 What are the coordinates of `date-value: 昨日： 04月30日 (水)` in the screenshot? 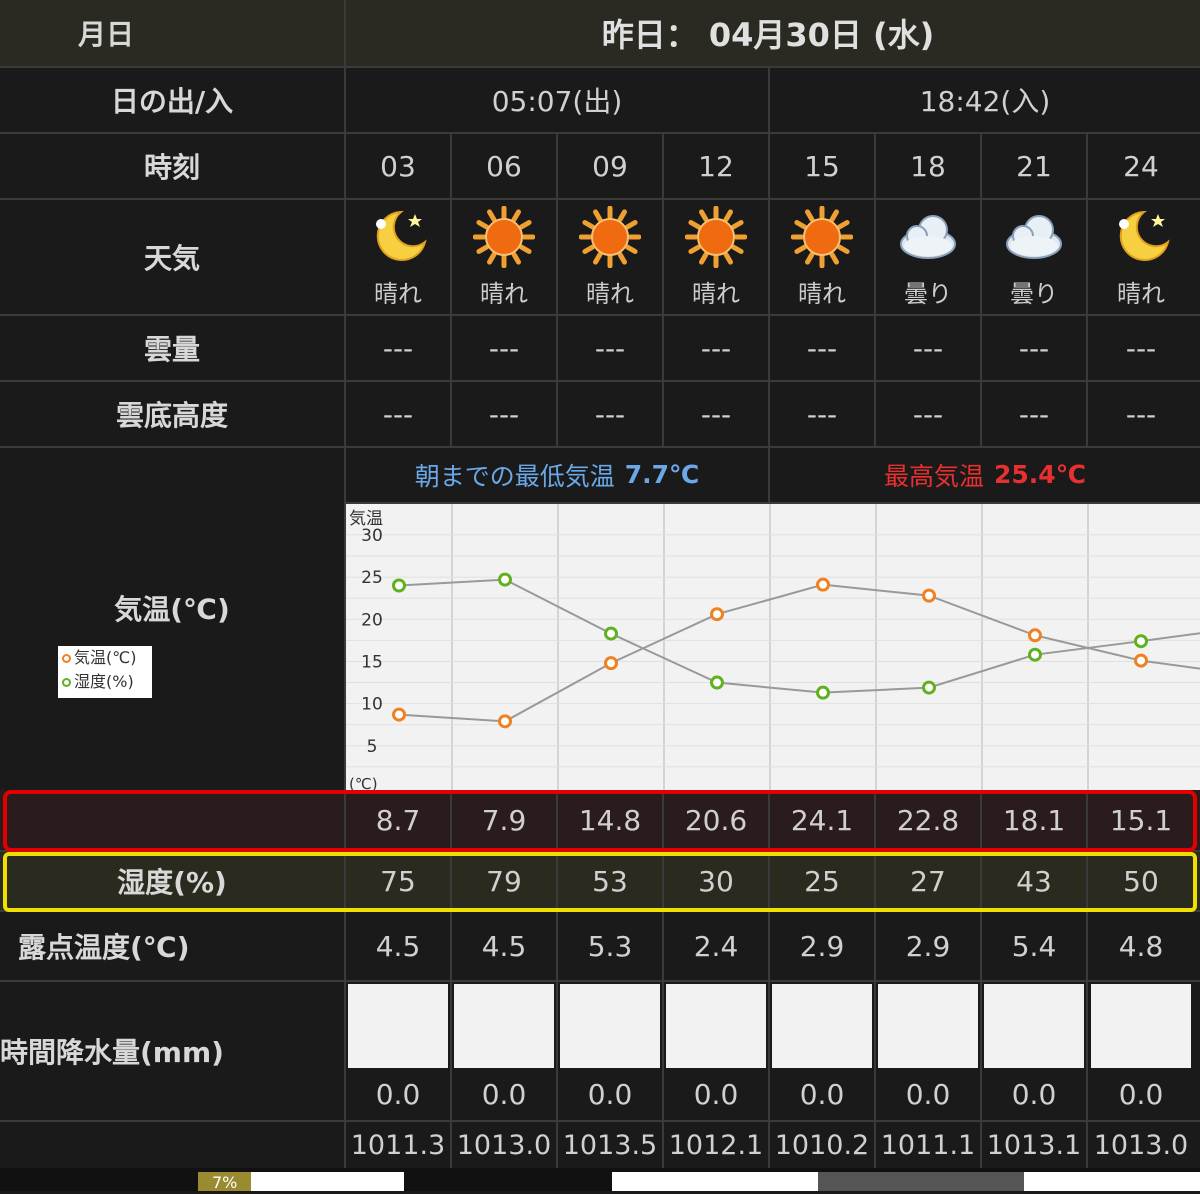 It's located at (768, 35).